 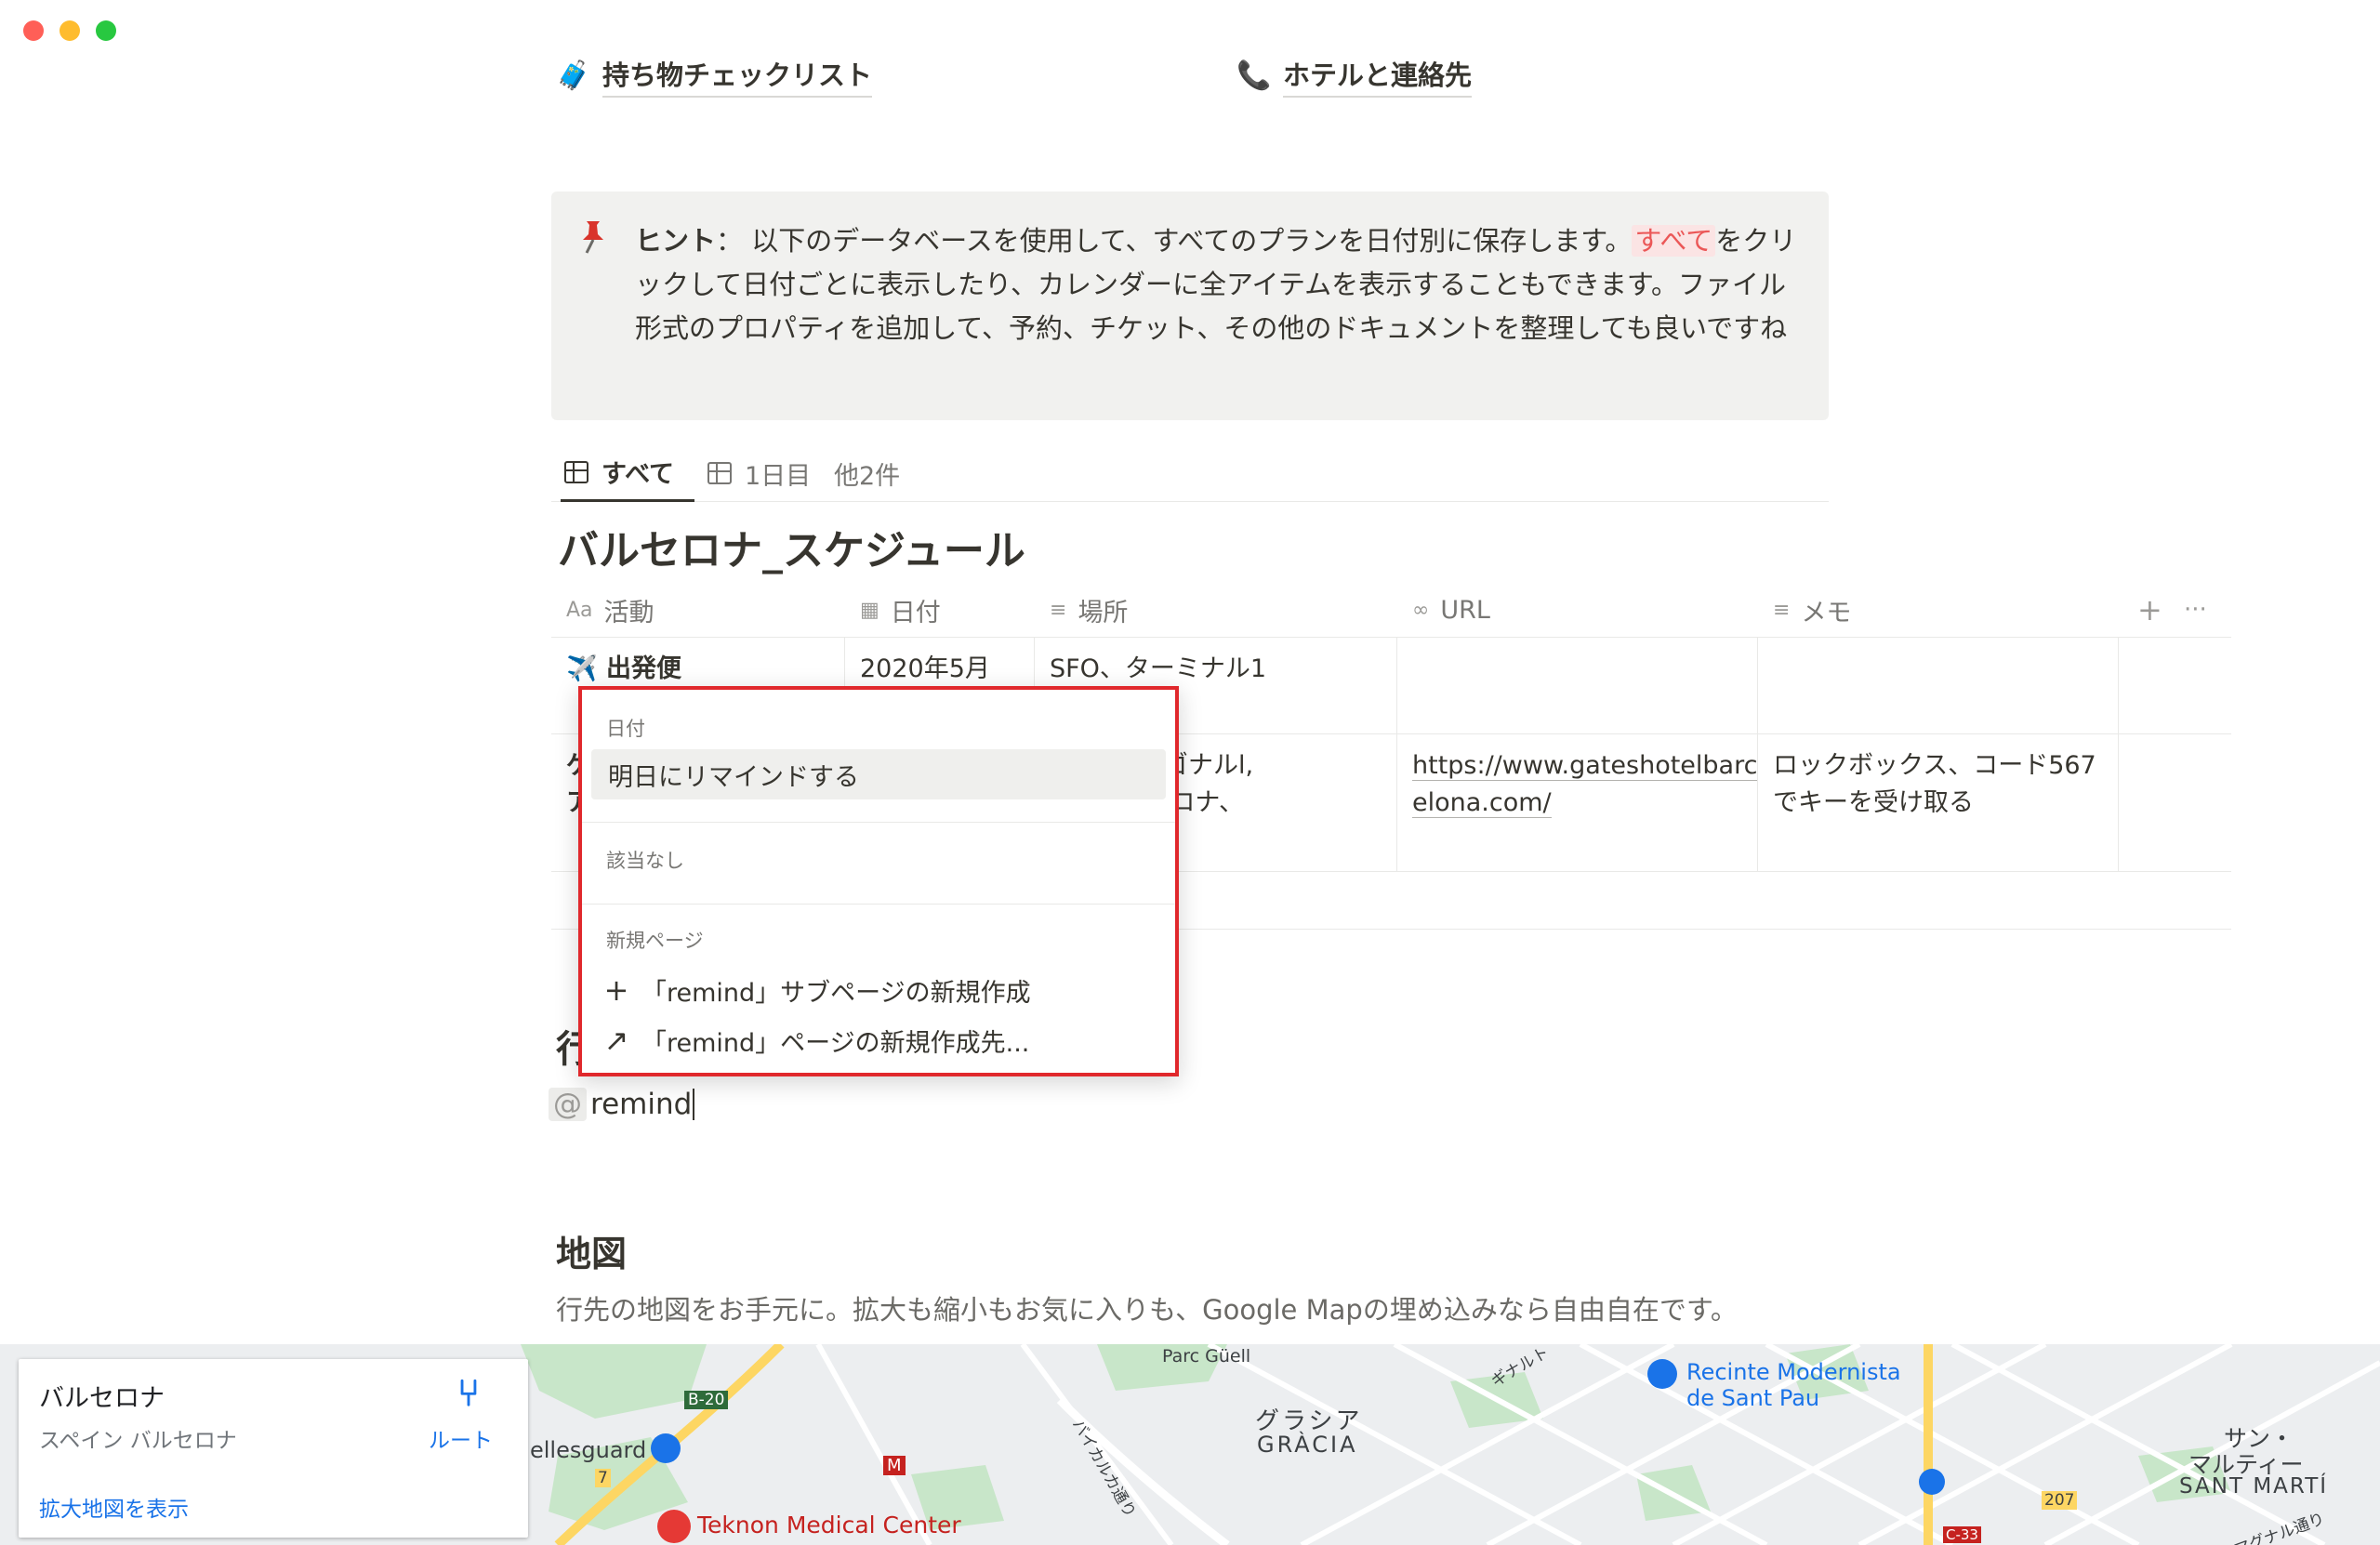 I want to click on directions-link: ルート, so click(x=461, y=1438).